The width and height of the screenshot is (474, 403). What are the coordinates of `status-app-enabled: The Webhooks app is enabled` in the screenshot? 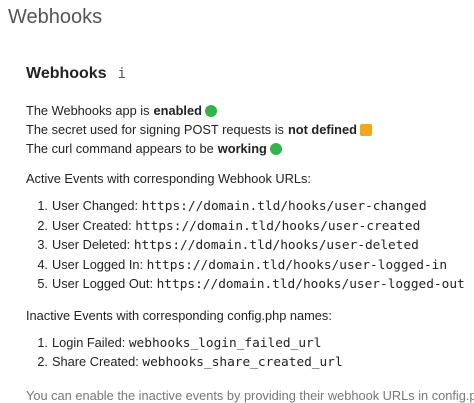 It's located at (246, 110).